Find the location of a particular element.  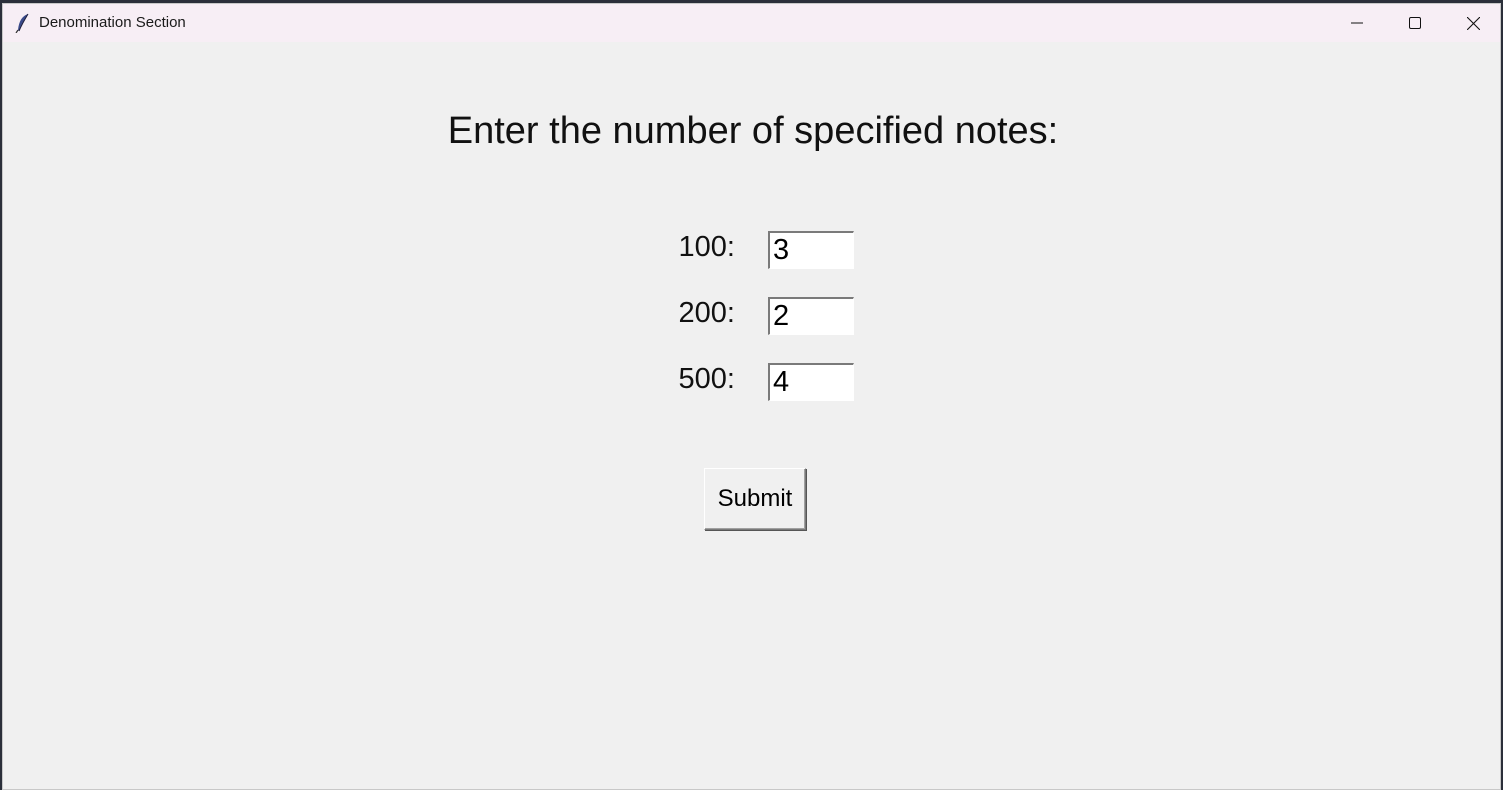

maximize-button is located at coordinates (1415, 23).